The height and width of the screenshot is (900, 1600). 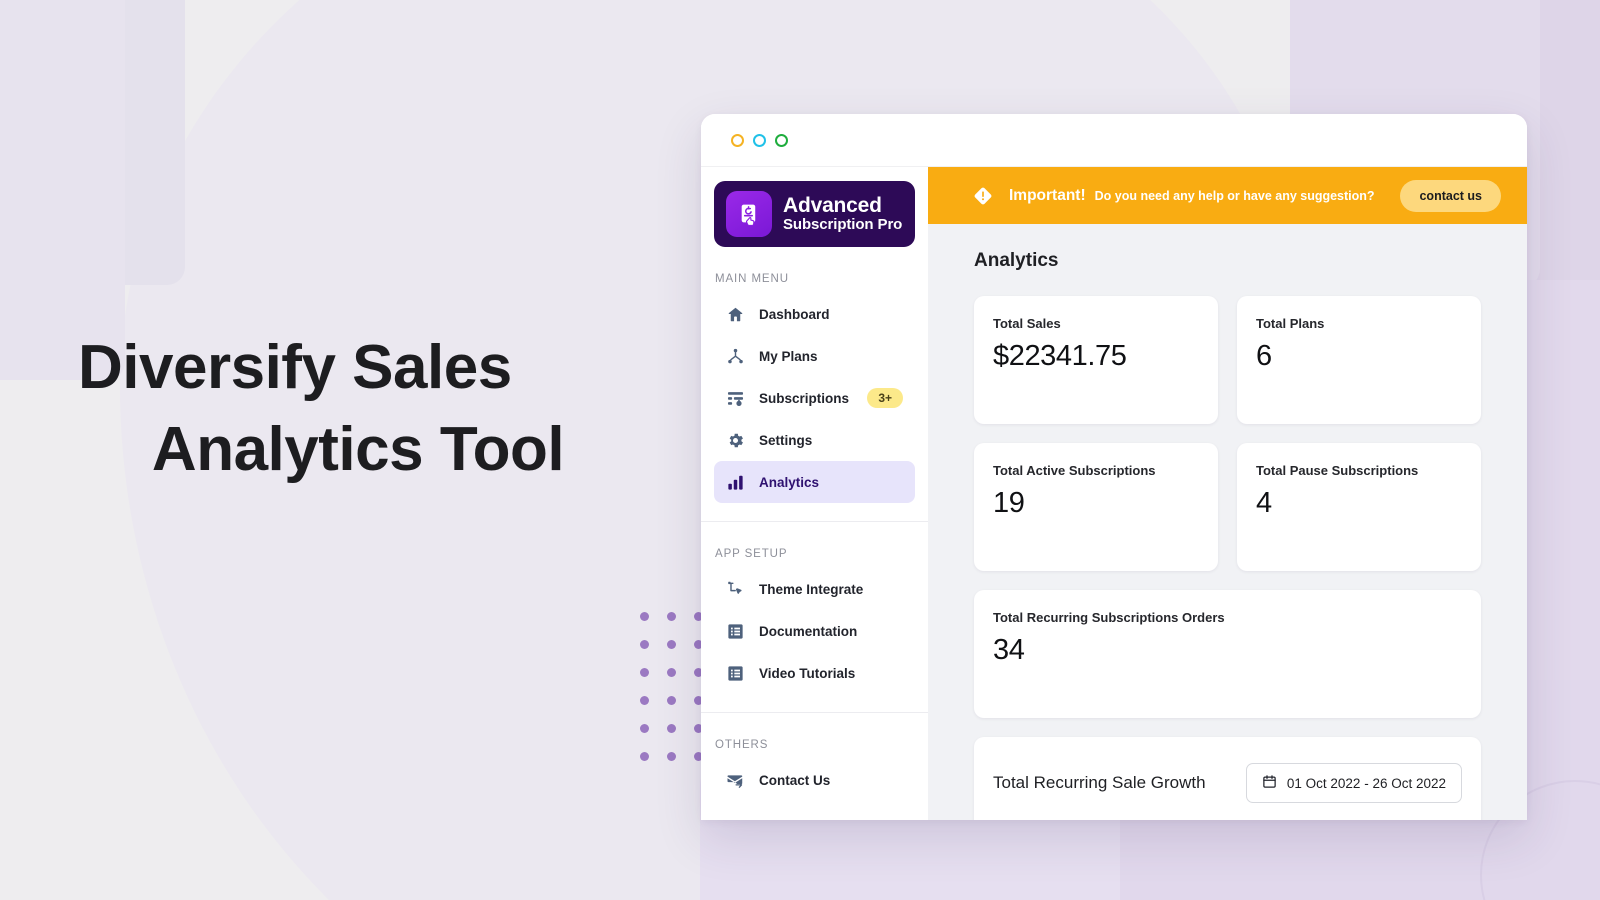 I want to click on sidebar-item-label: Video Tutorials, so click(x=807, y=673).